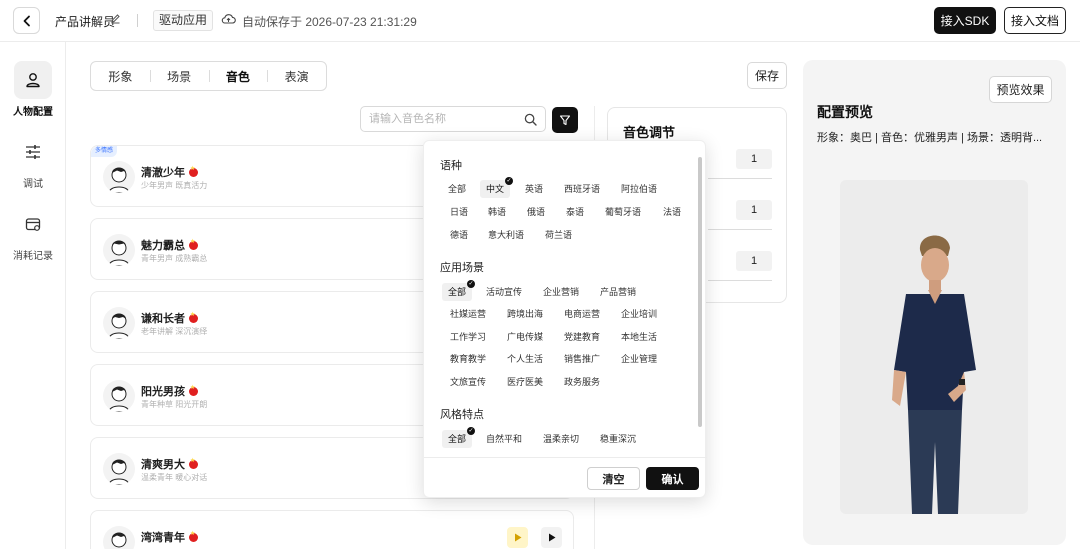  Describe the element at coordinates (459, 290) in the screenshot. I see `scene-option-selected: 全部 ✓` at that location.